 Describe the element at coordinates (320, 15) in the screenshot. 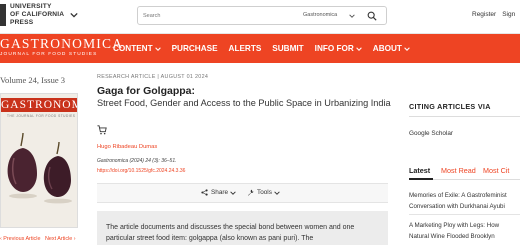

I see `search-scope-select: Gastronomica` at that location.